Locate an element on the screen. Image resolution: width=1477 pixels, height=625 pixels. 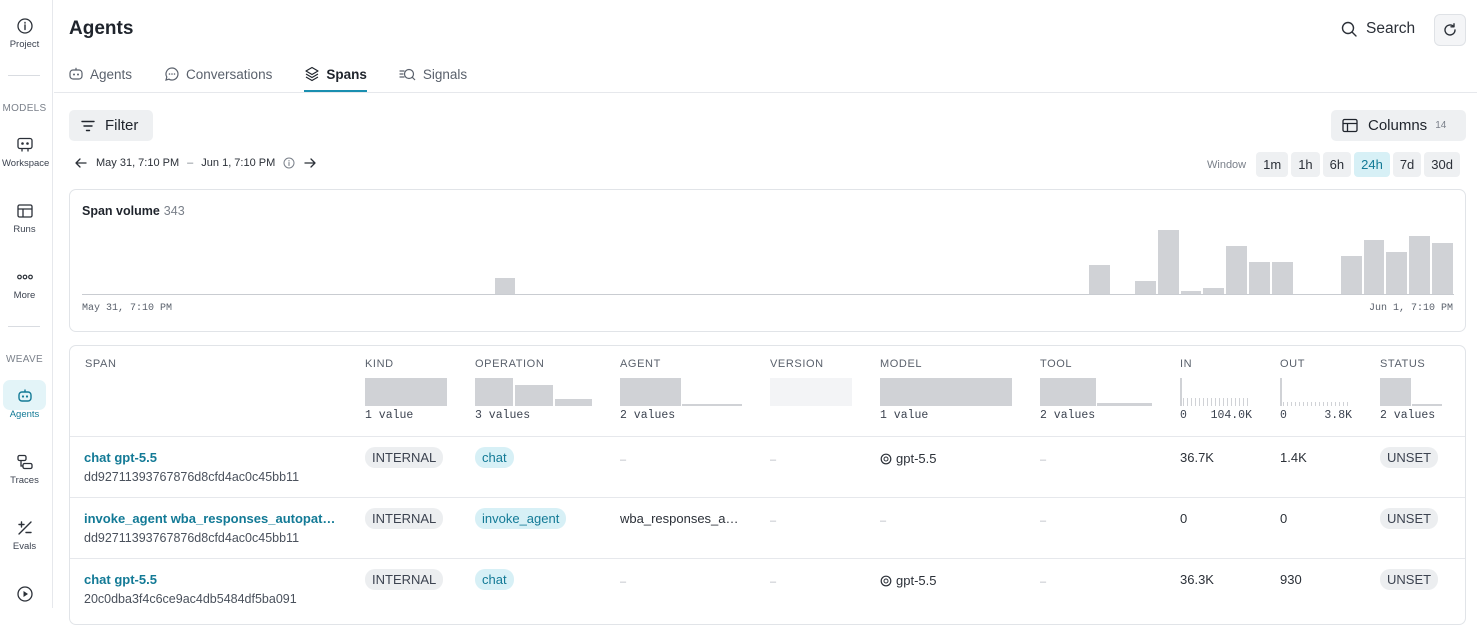
info-icon is located at coordinates (24, 26).